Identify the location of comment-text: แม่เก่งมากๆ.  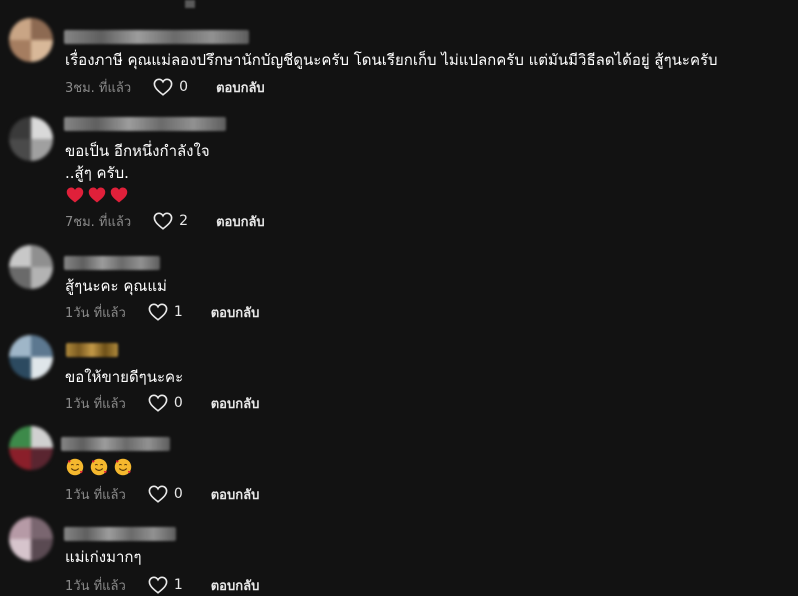
(103, 557).